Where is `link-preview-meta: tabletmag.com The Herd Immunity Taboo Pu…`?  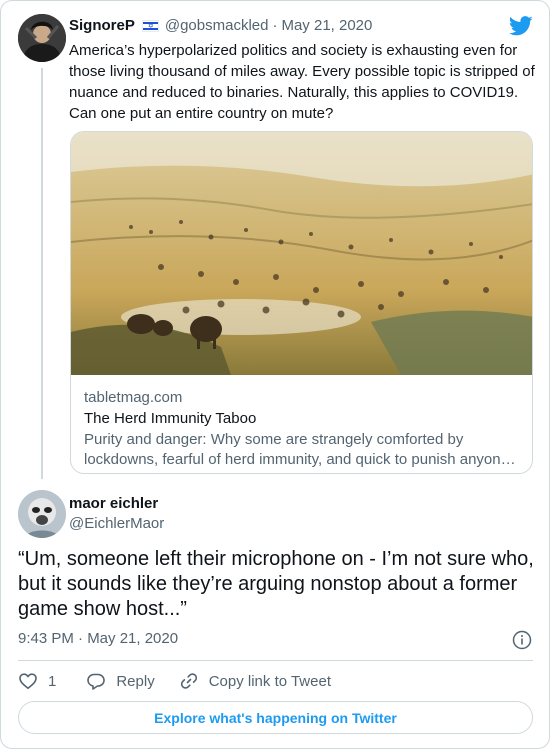
link-preview-meta: tabletmag.com The Herd Immunity Taboo Pu… is located at coordinates (304, 429).